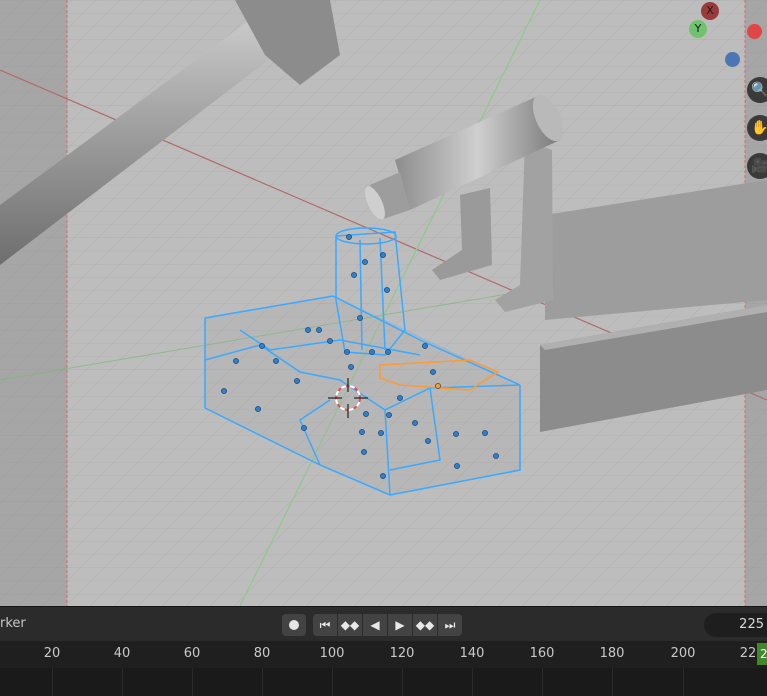 The width and height of the screenshot is (767, 696). What do you see at coordinates (757, 128) in the screenshot?
I see `pan-hand-icon: ✋` at bounding box center [757, 128].